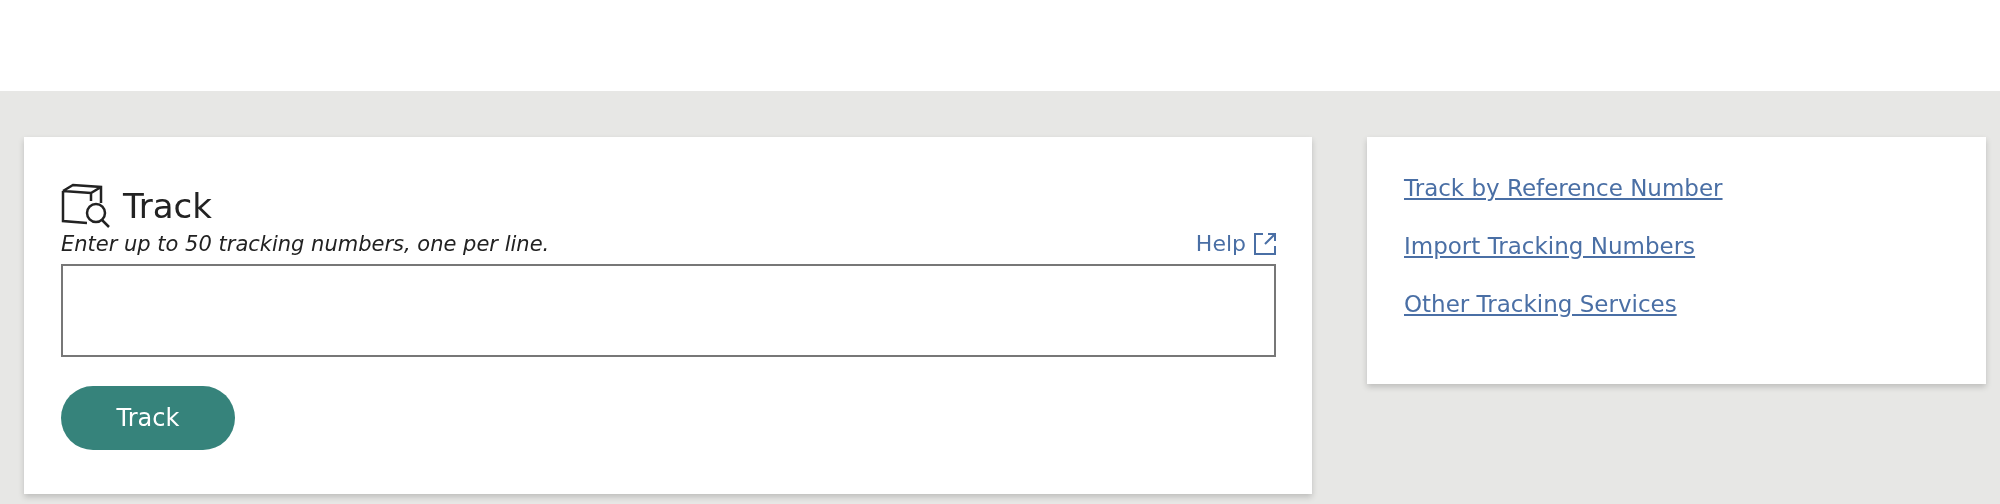 This screenshot has width=2000, height=504. What do you see at coordinates (1550, 246) in the screenshot?
I see `tracking-link: Import Tracking Numbers` at bounding box center [1550, 246].